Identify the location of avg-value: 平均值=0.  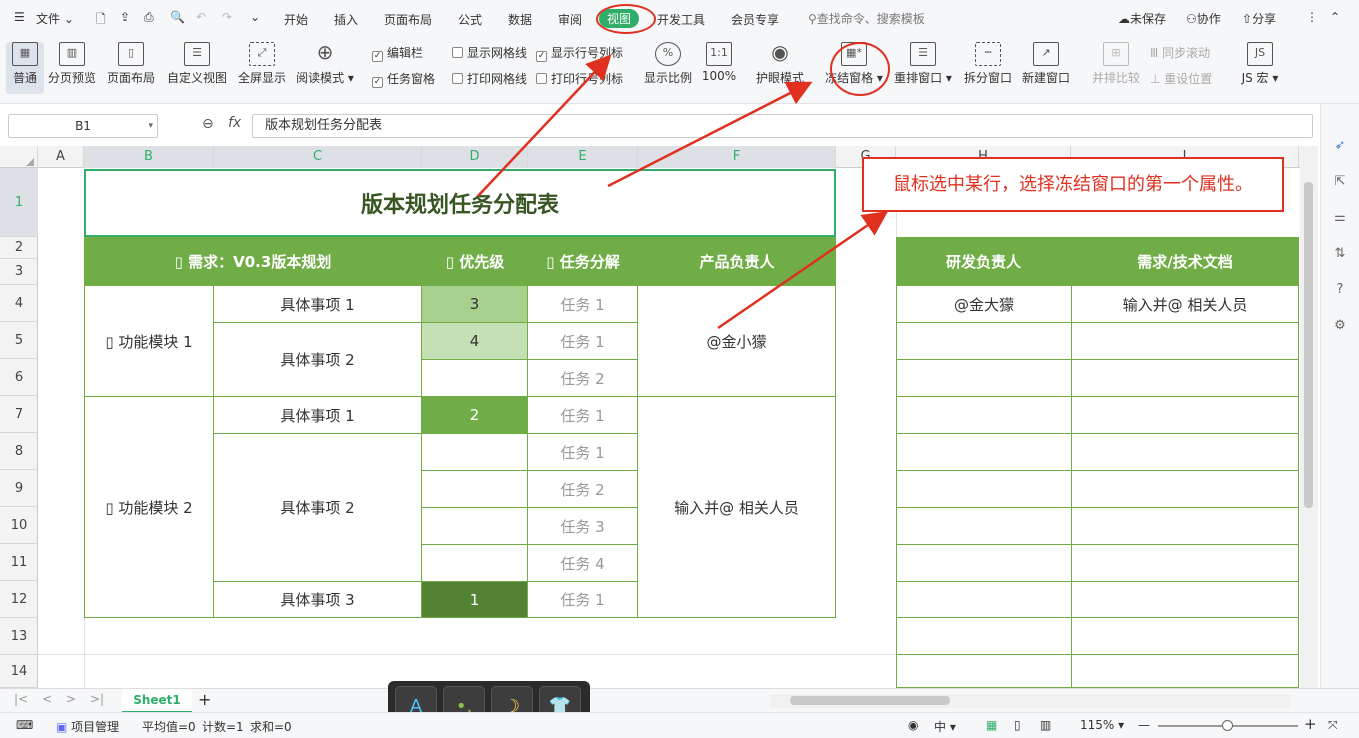
(169, 727).